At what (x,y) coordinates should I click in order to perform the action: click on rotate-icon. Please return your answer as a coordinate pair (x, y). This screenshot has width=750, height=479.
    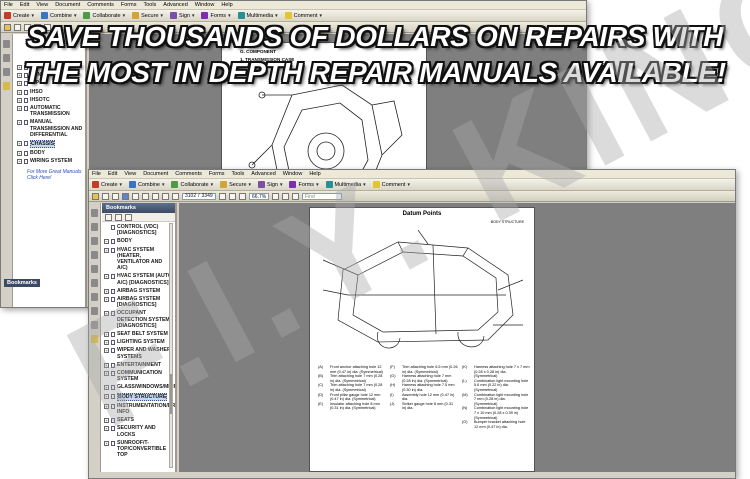
    Looking at the image, I should click on (295, 196).